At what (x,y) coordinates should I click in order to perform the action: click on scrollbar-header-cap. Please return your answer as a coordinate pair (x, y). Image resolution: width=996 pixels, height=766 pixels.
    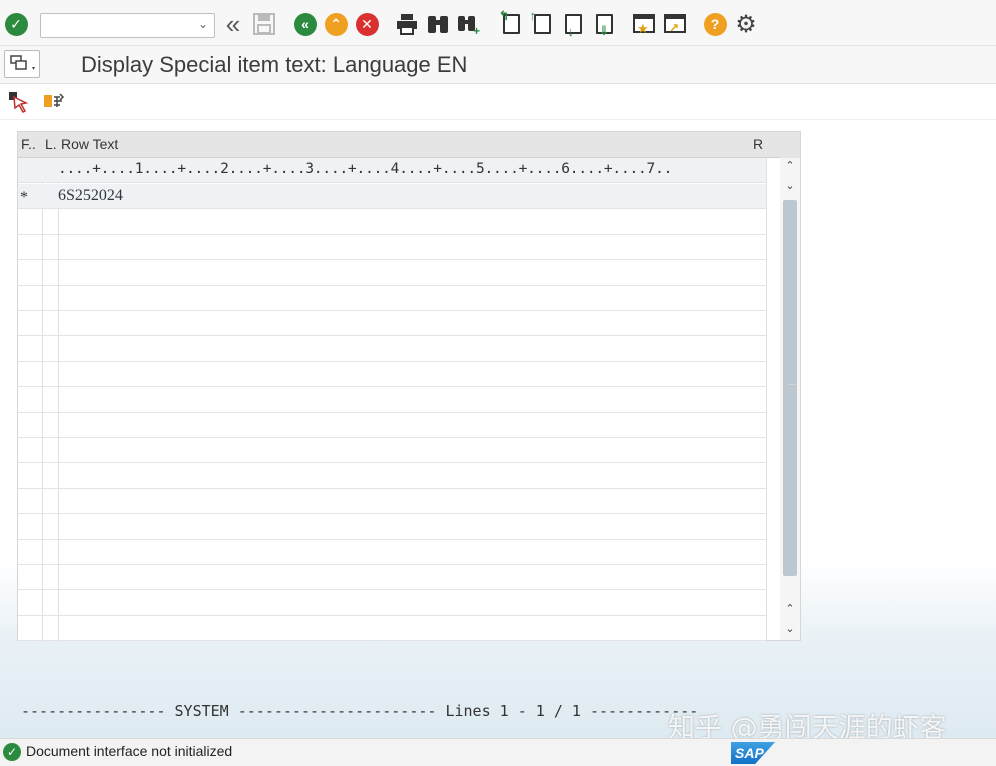
    Looking at the image, I should click on (790, 145).